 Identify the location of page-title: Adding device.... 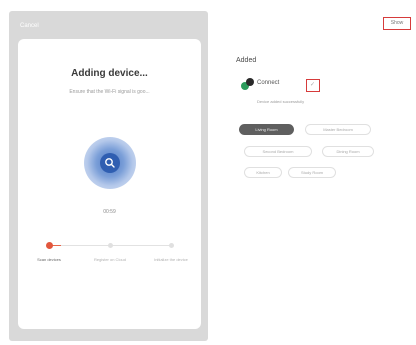
(109, 73).